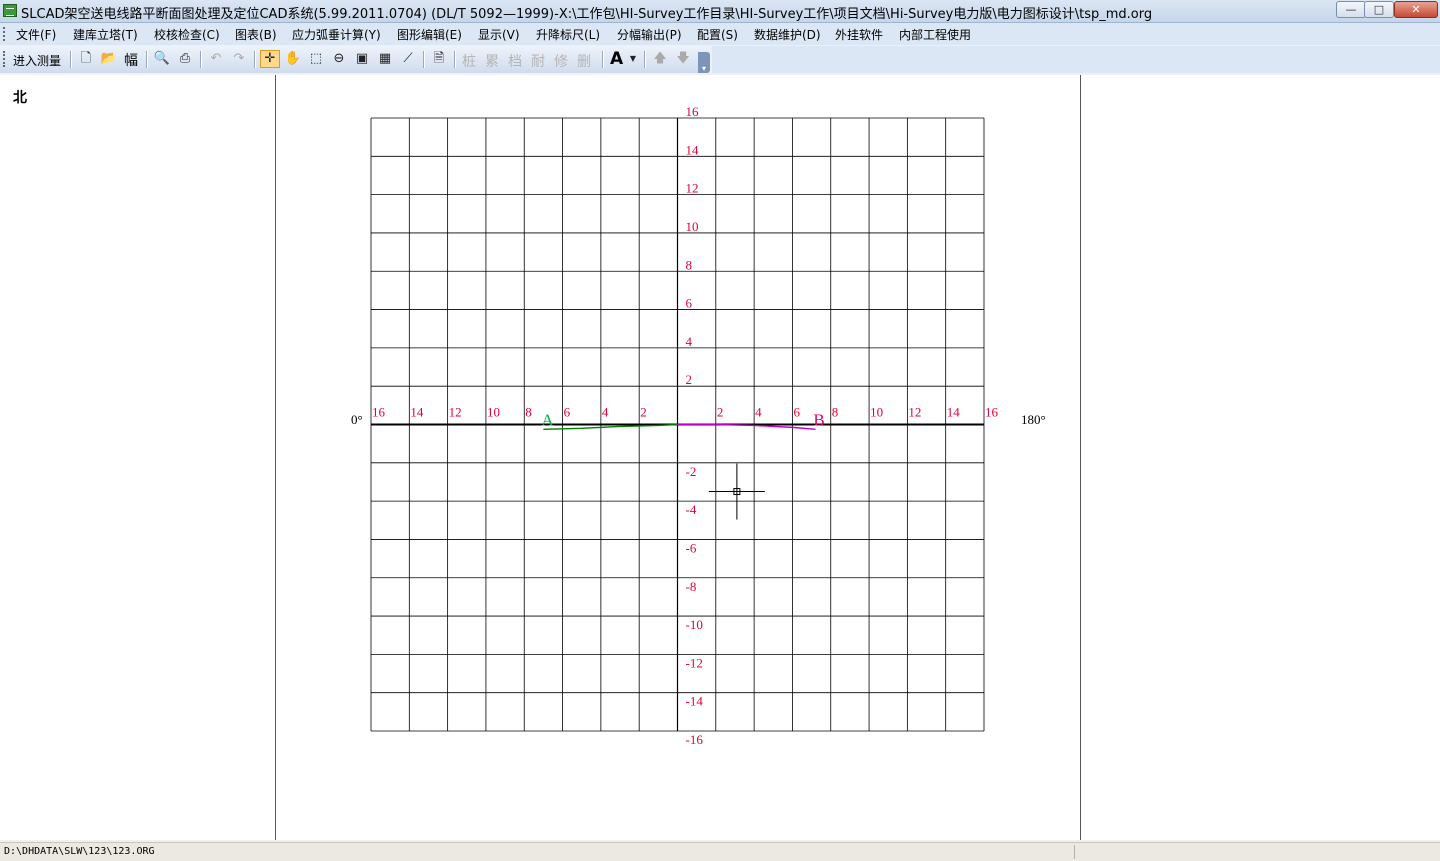 Image resolution: width=1440 pixels, height=861 pixels. I want to click on y-tick-label: -16, so click(695, 739).